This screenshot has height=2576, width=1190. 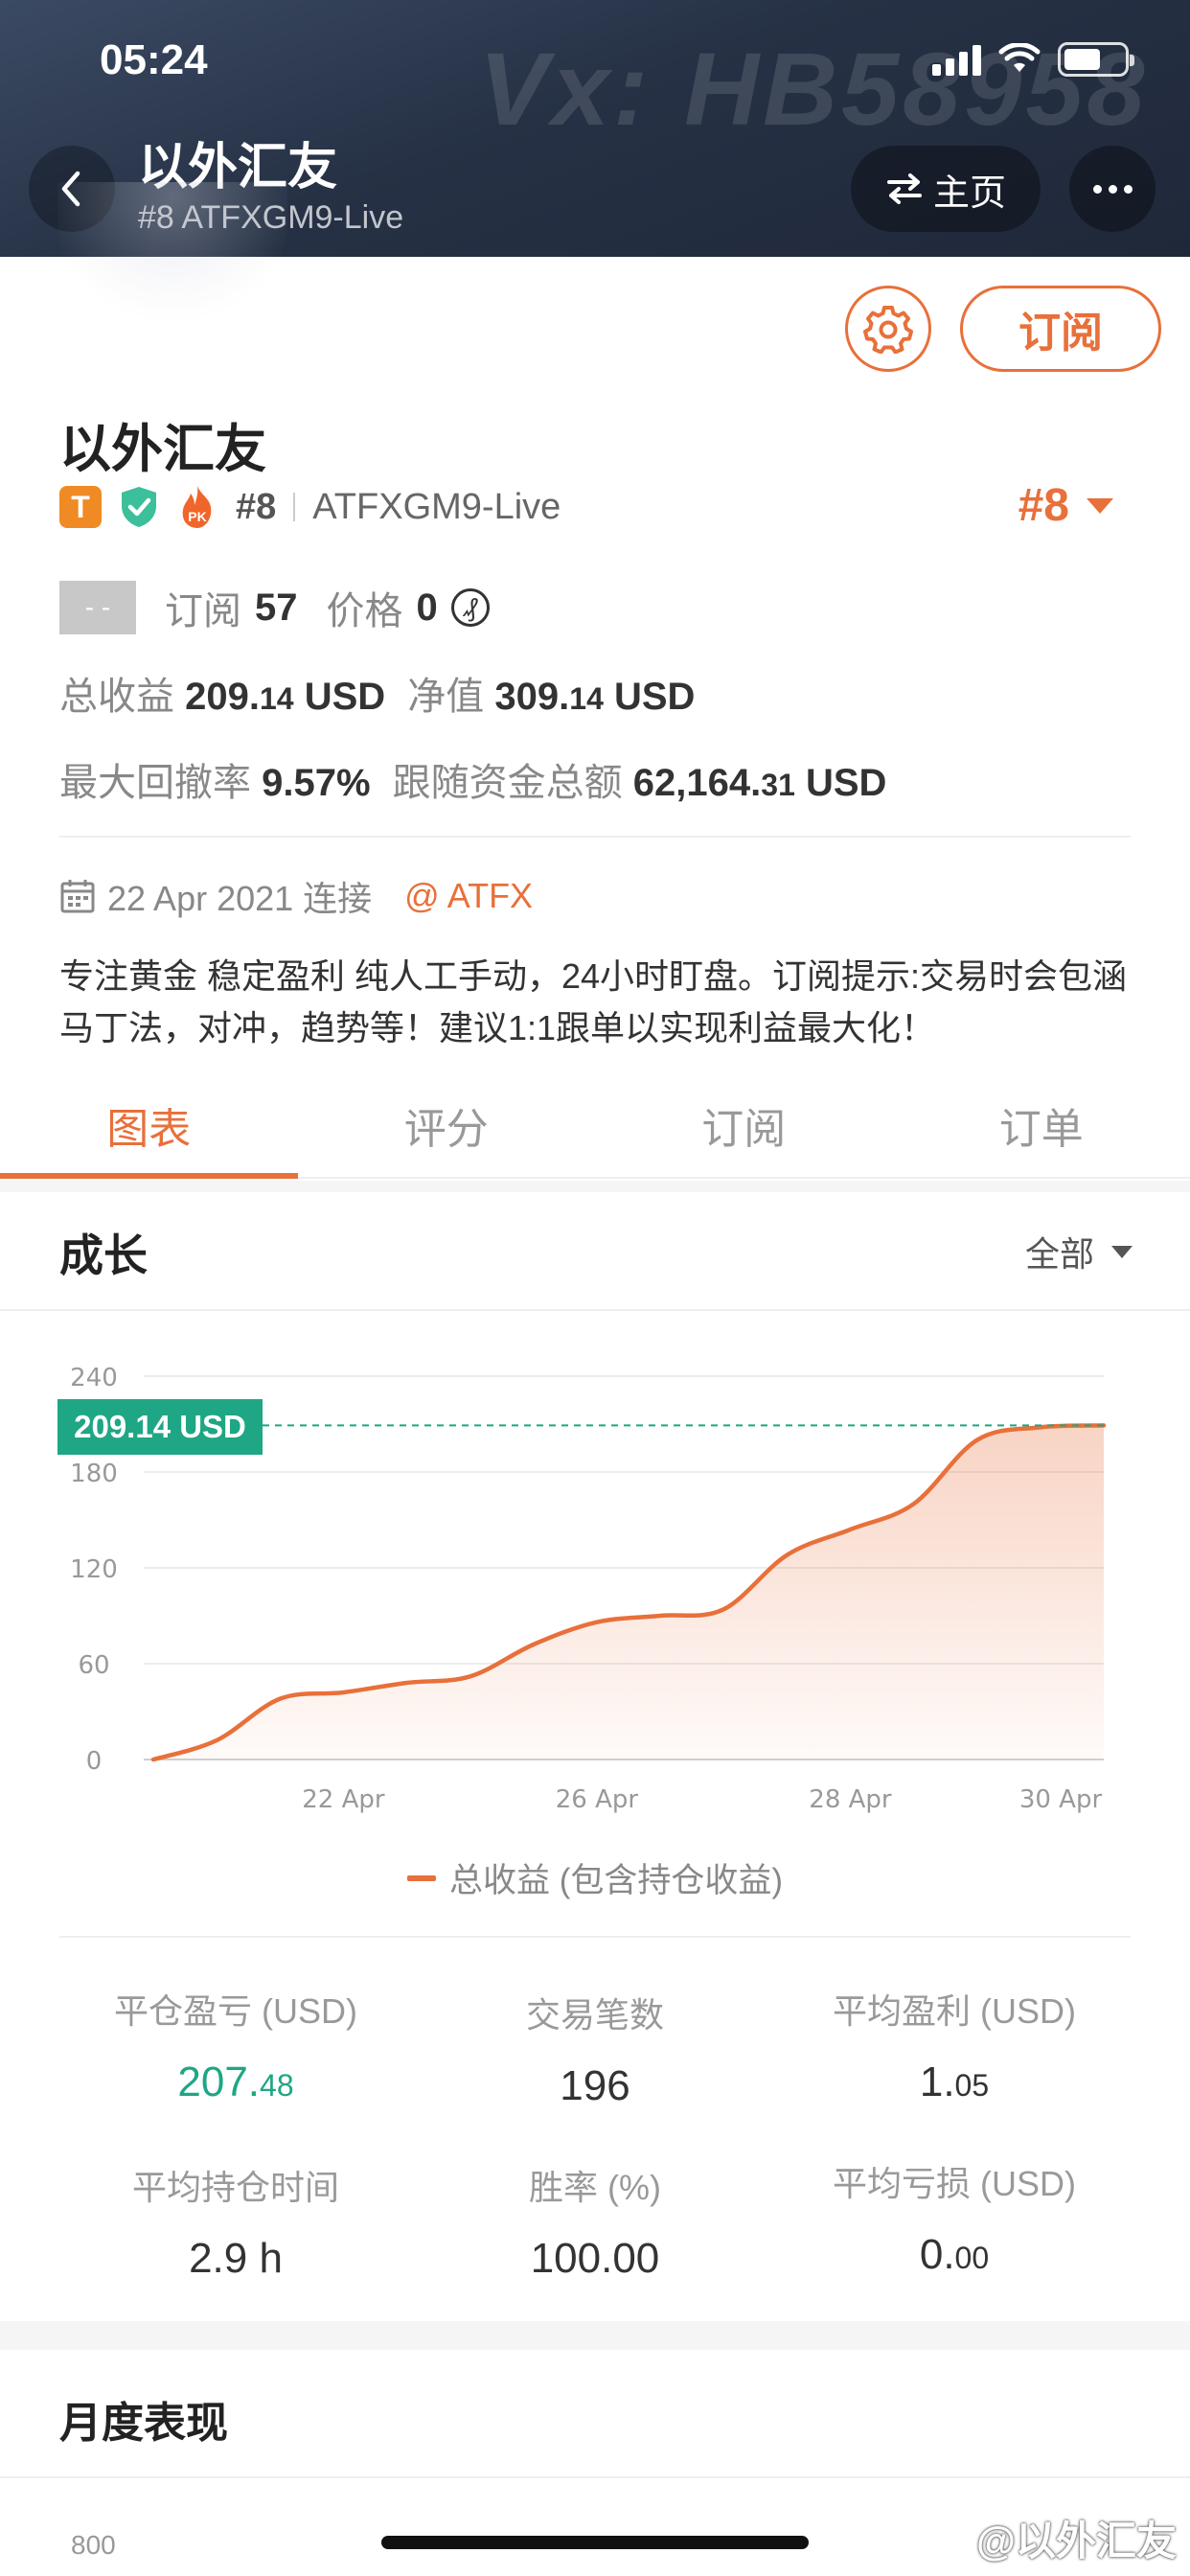 I want to click on drawdown-label: 最大回撤率, so click(x=155, y=783).